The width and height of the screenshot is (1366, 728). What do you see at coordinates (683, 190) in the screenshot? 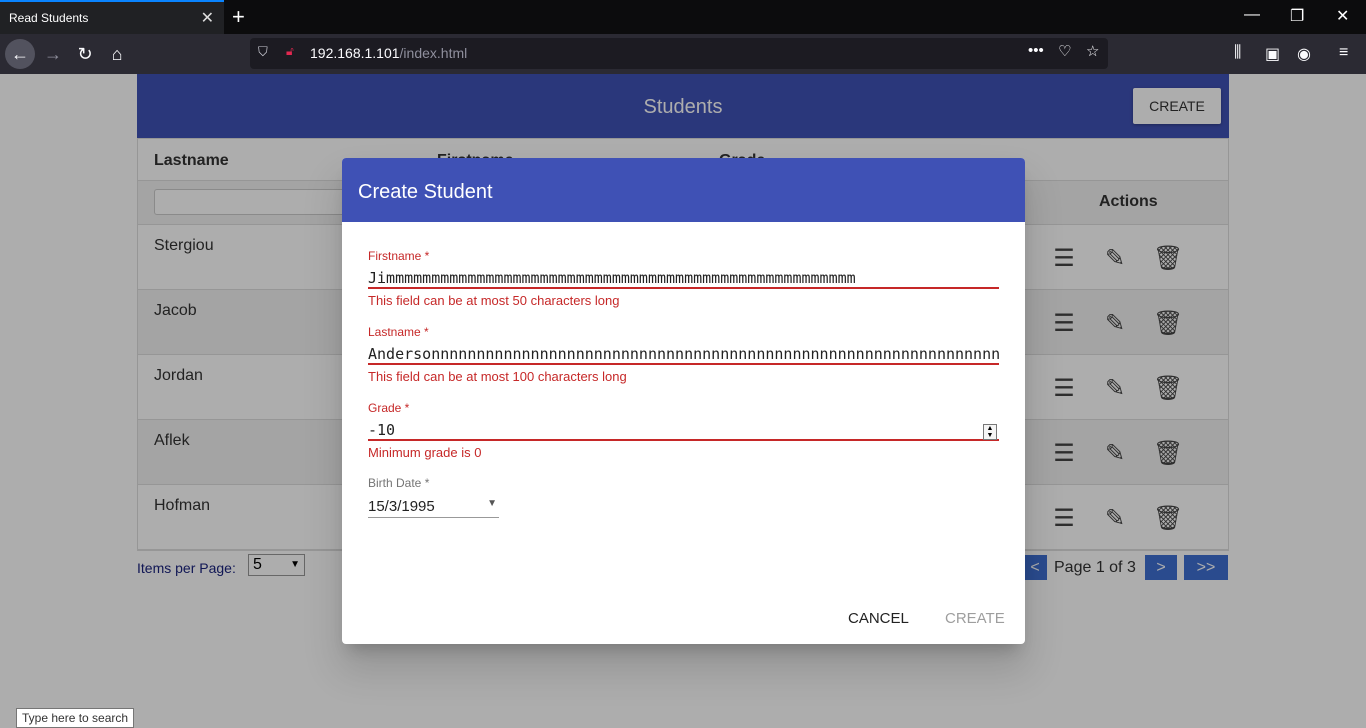
I see `dialog-title: Create Student` at bounding box center [683, 190].